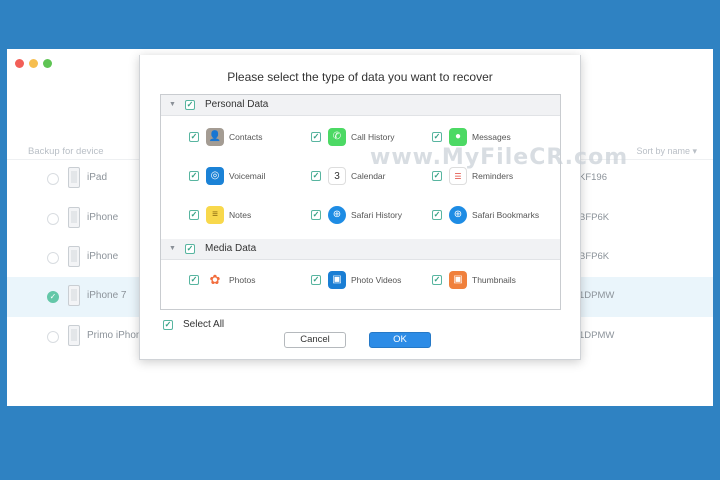 This screenshot has height=480, width=720. Describe the element at coordinates (194, 176) in the screenshot. I see `voicemail-checkbox: ✓` at that location.